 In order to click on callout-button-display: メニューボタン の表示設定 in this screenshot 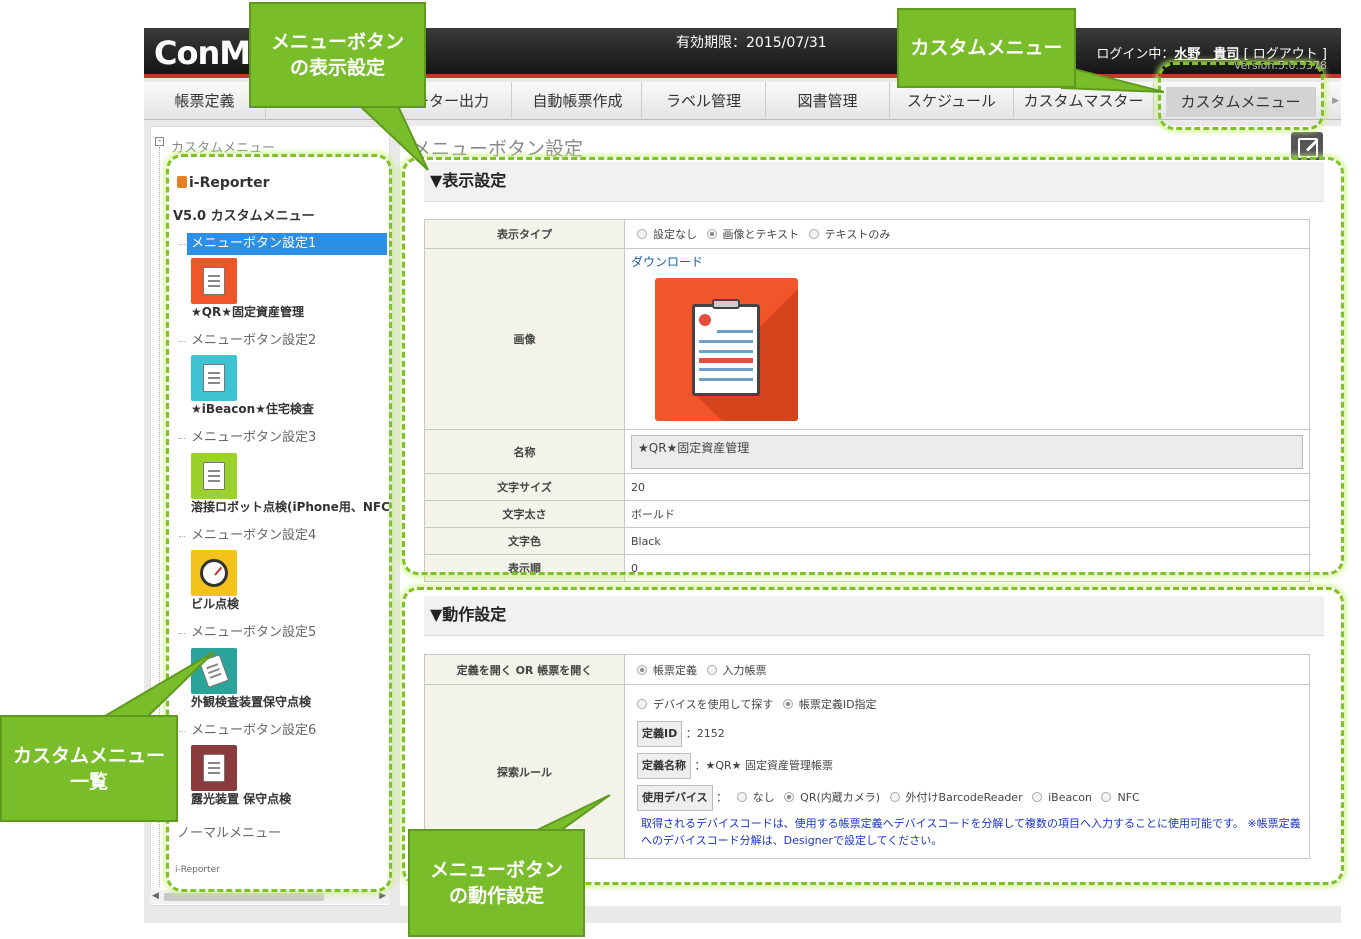, I will do `click(337, 55)`.